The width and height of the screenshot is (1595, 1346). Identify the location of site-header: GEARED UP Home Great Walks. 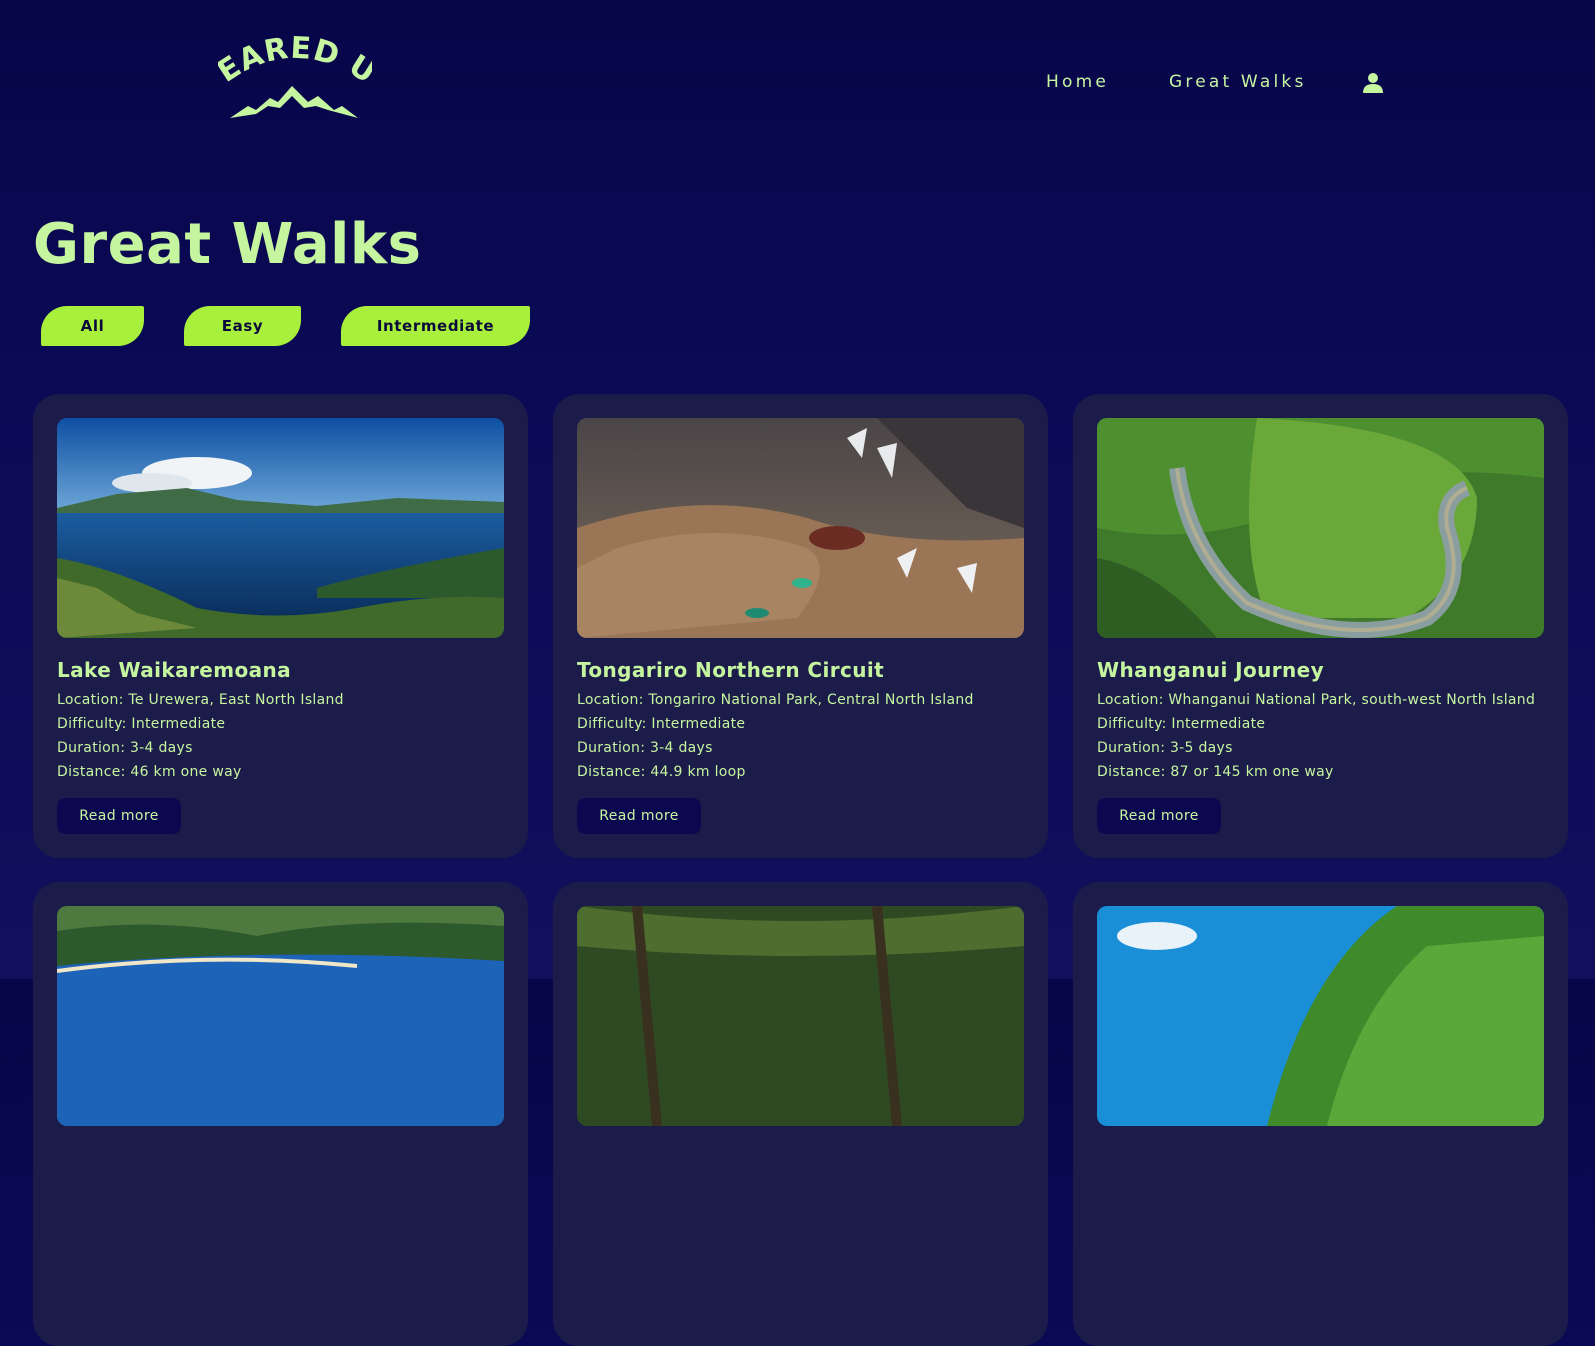
(797, 80).